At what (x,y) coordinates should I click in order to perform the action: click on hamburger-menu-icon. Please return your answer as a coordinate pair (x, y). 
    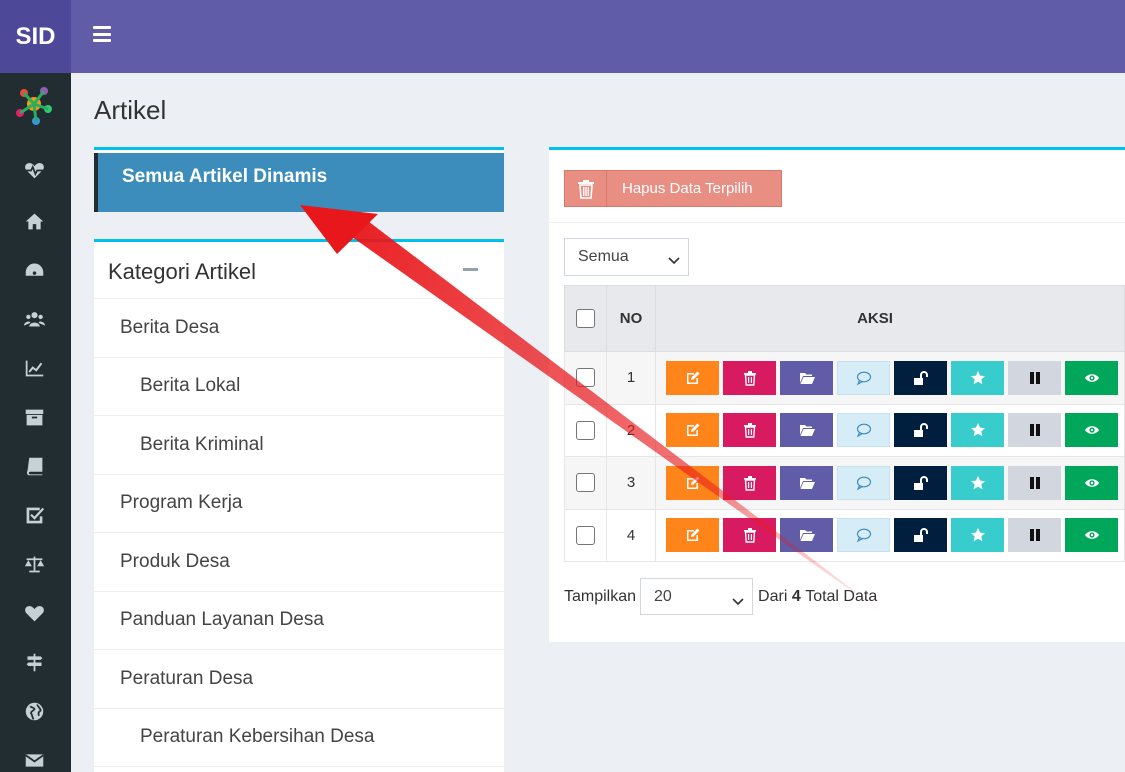
    Looking at the image, I should click on (102, 34).